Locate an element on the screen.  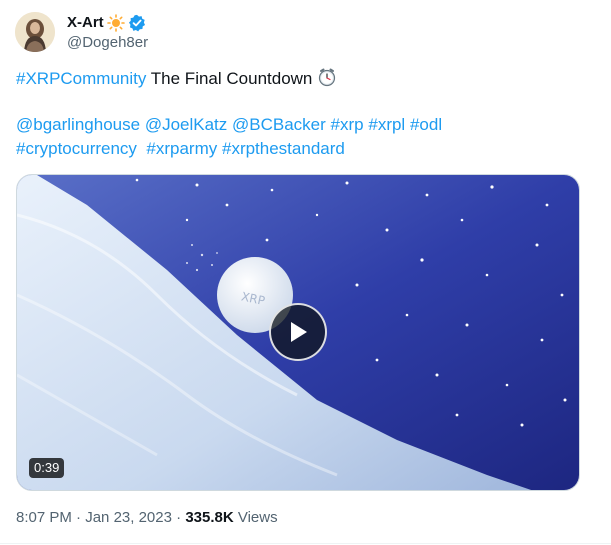
play-button is located at coordinates (298, 332).